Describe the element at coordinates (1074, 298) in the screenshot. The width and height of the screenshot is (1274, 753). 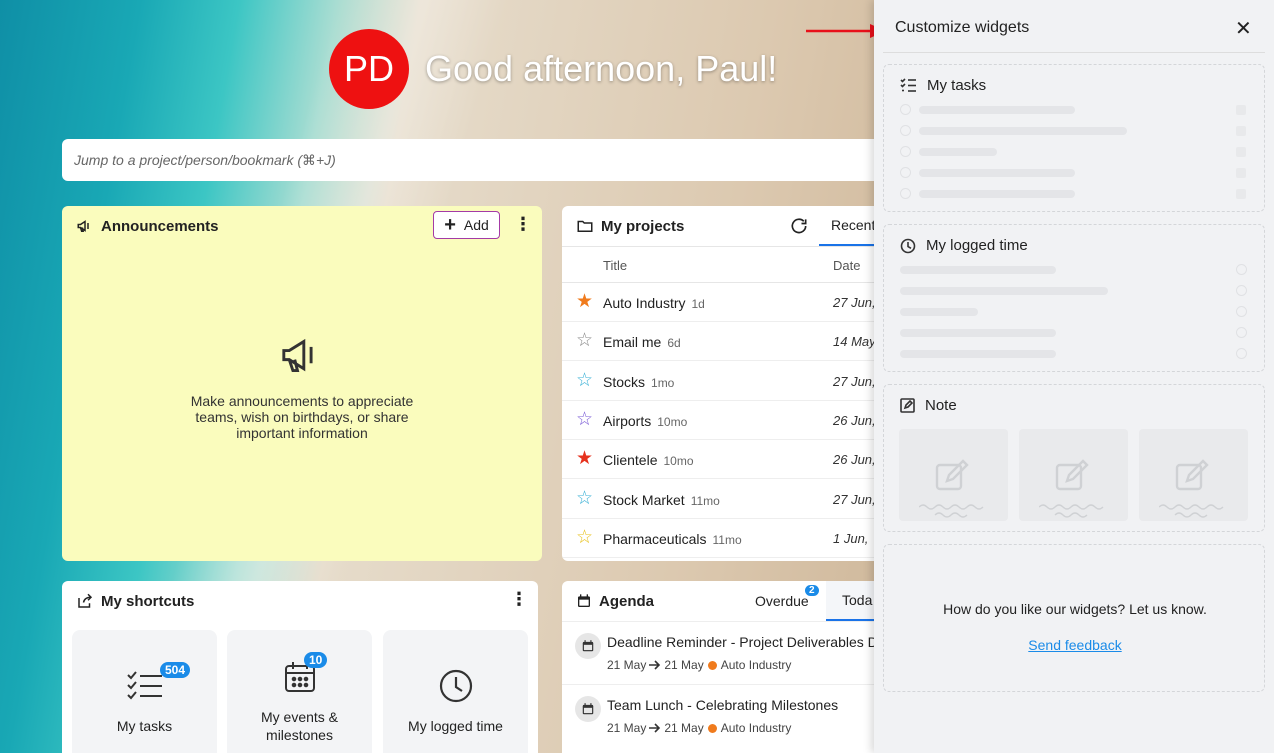
I see `widget-option-my-logged-time: My logged time` at that location.